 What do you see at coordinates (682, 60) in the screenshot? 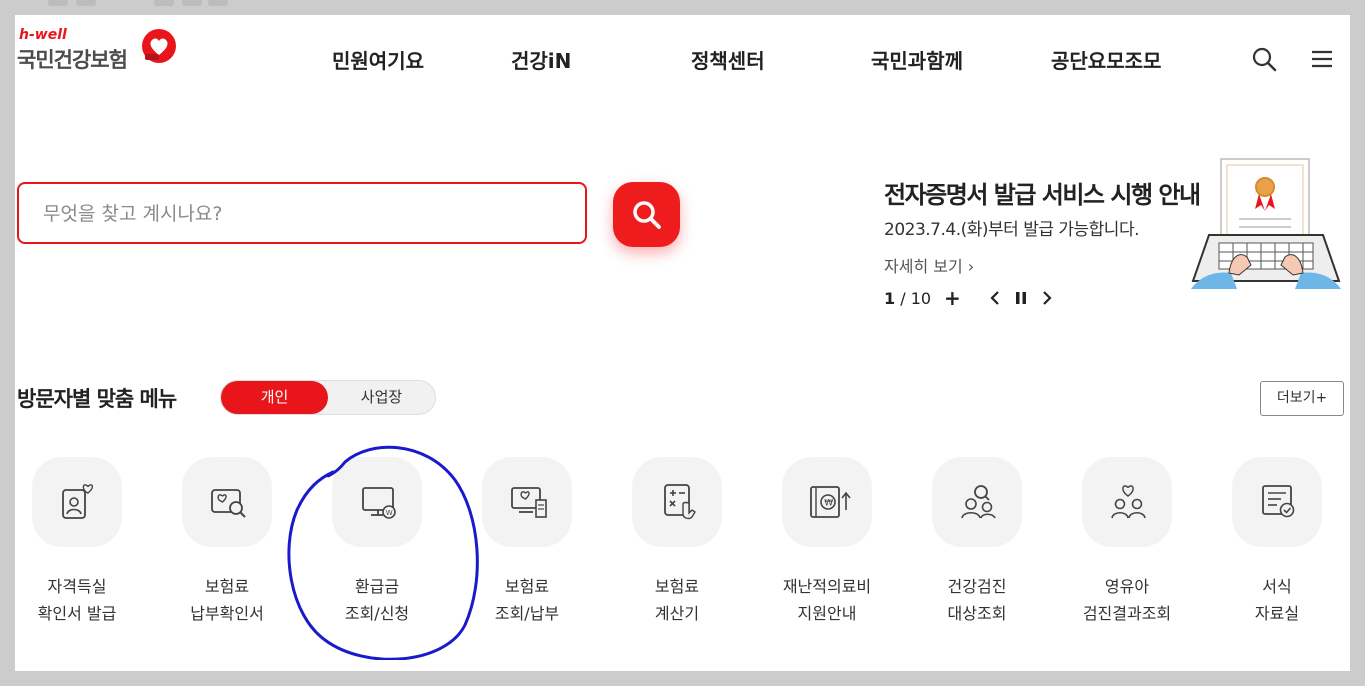
I see `main-nav: 민원여기요 건강iN 정책센터 국민과함께 공단요모조모` at bounding box center [682, 60].